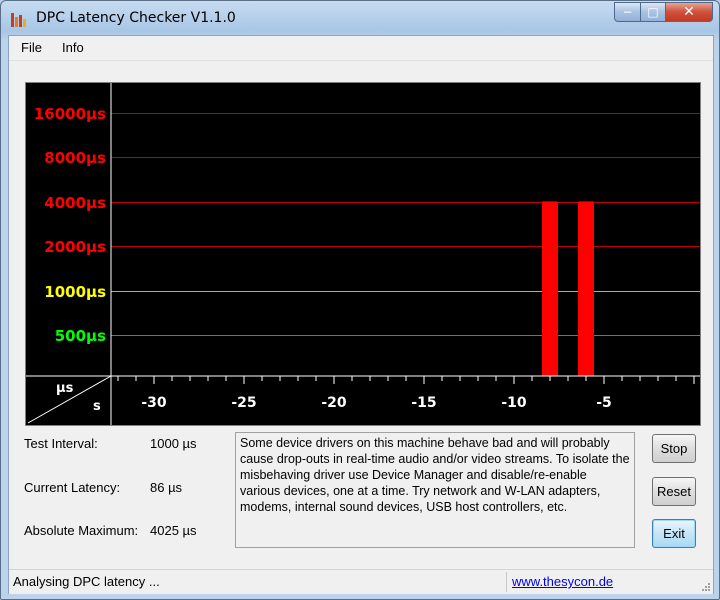 The width and height of the screenshot is (720, 600). I want to click on website-link: www.thesycon.de, so click(562, 581).